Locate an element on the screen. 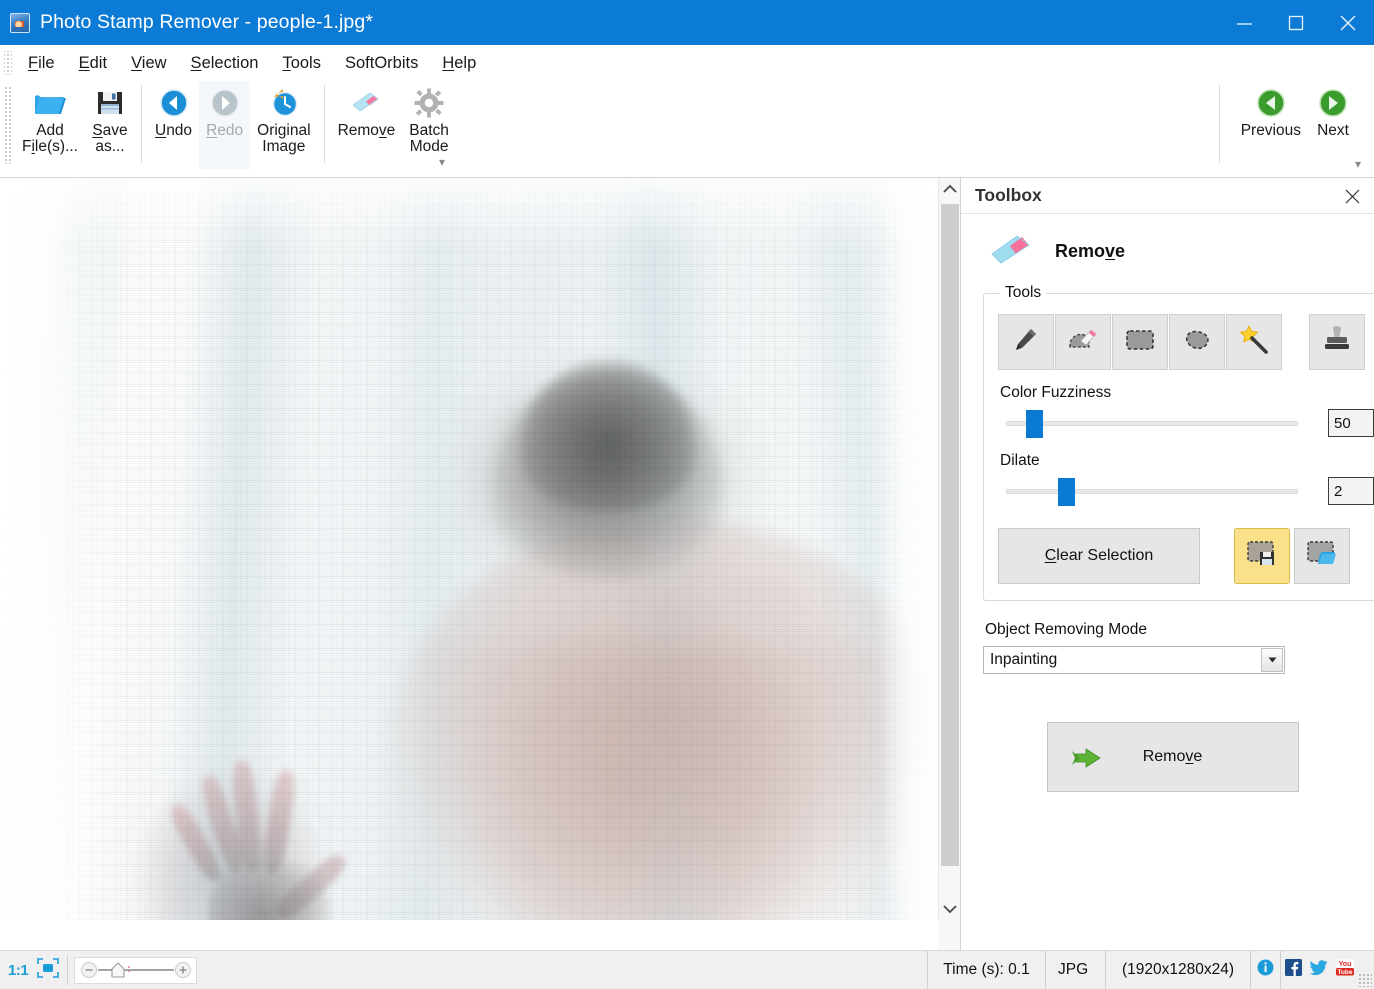 The height and width of the screenshot is (989, 1374). facebook-icon is located at coordinates (1293, 970).